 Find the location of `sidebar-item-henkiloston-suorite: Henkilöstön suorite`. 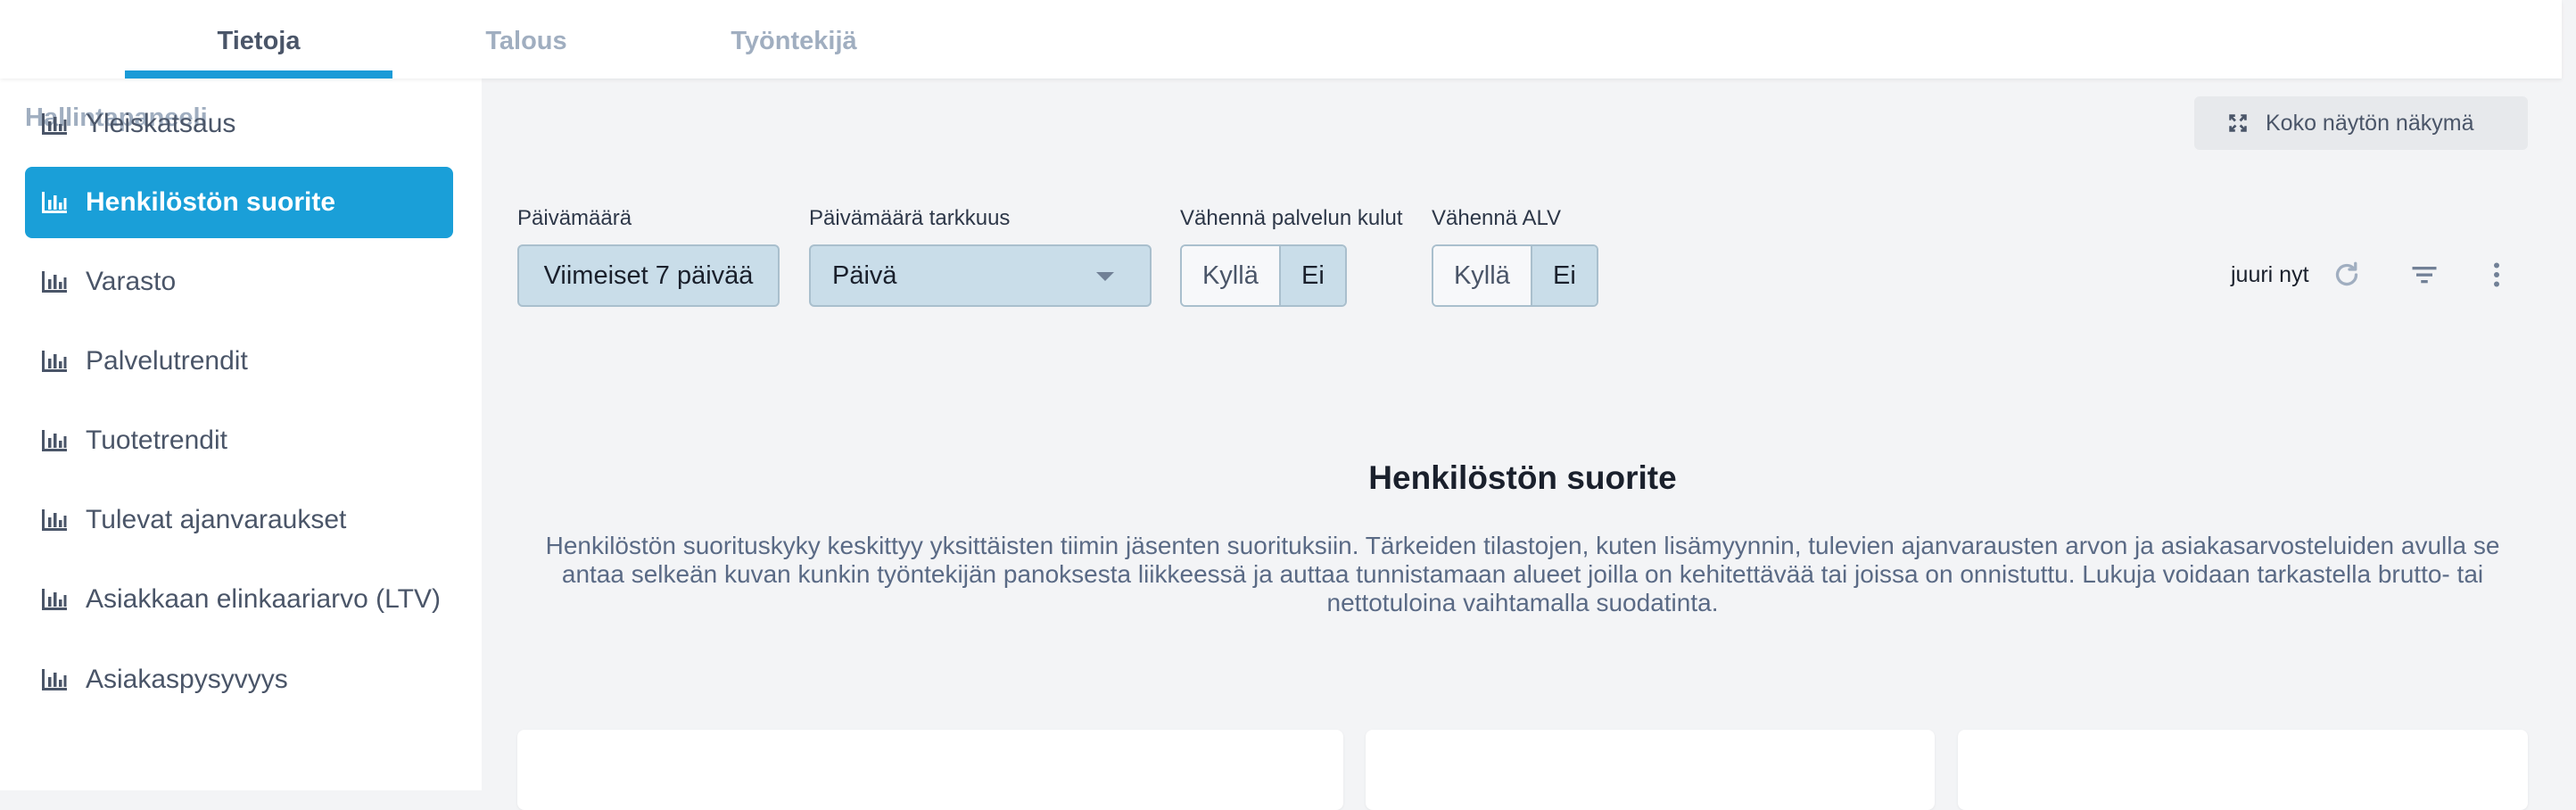

sidebar-item-henkiloston-suorite: Henkilöstön suorite is located at coordinates (239, 202).